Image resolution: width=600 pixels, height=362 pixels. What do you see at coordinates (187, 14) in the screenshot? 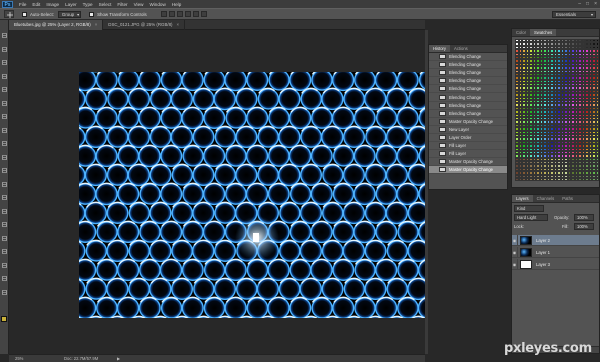
I see `align-left-icon` at bounding box center [187, 14].